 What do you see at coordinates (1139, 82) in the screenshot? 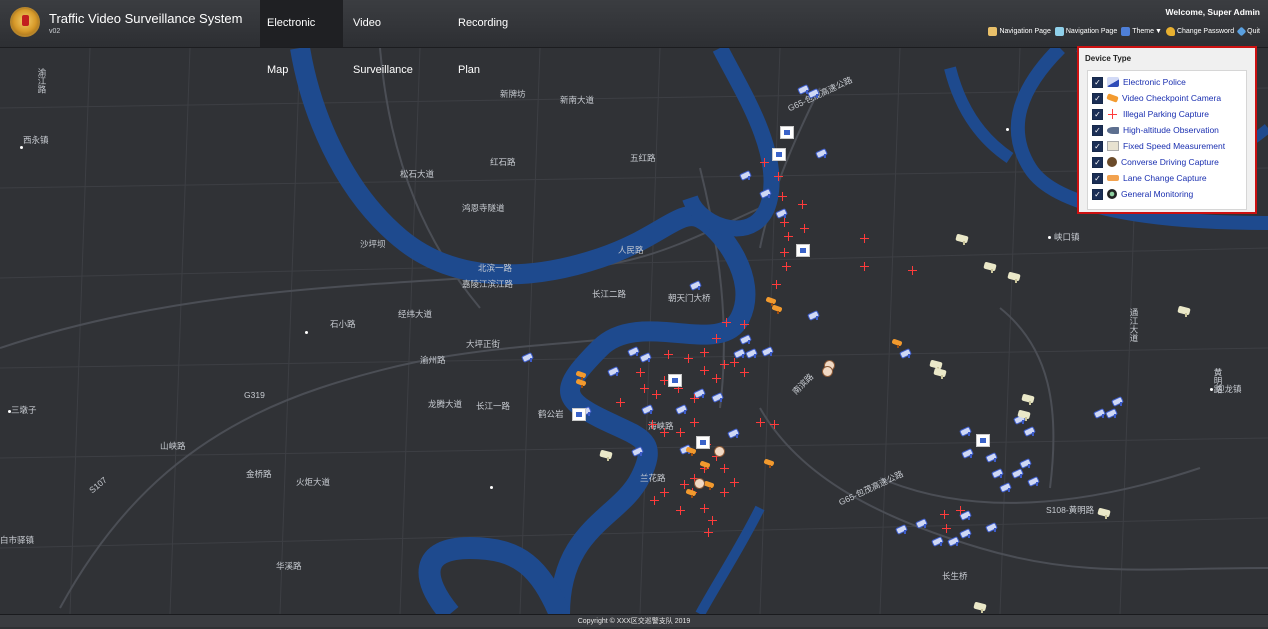
I see `device-type-electronic-police: ✓ Electronic Police` at bounding box center [1139, 82].